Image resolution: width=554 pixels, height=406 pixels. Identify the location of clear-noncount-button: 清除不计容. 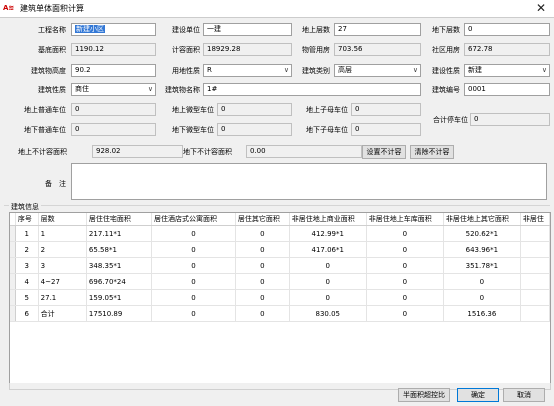
(432, 152).